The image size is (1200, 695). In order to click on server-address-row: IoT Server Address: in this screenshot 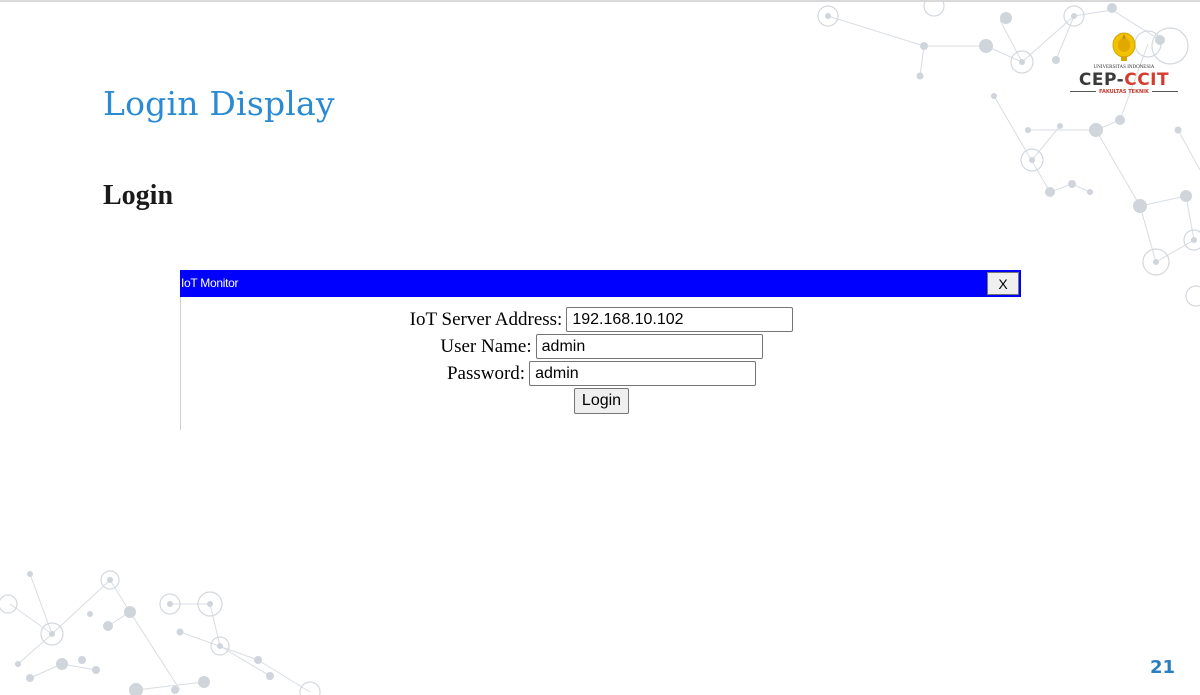, I will do `click(601, 319)`.